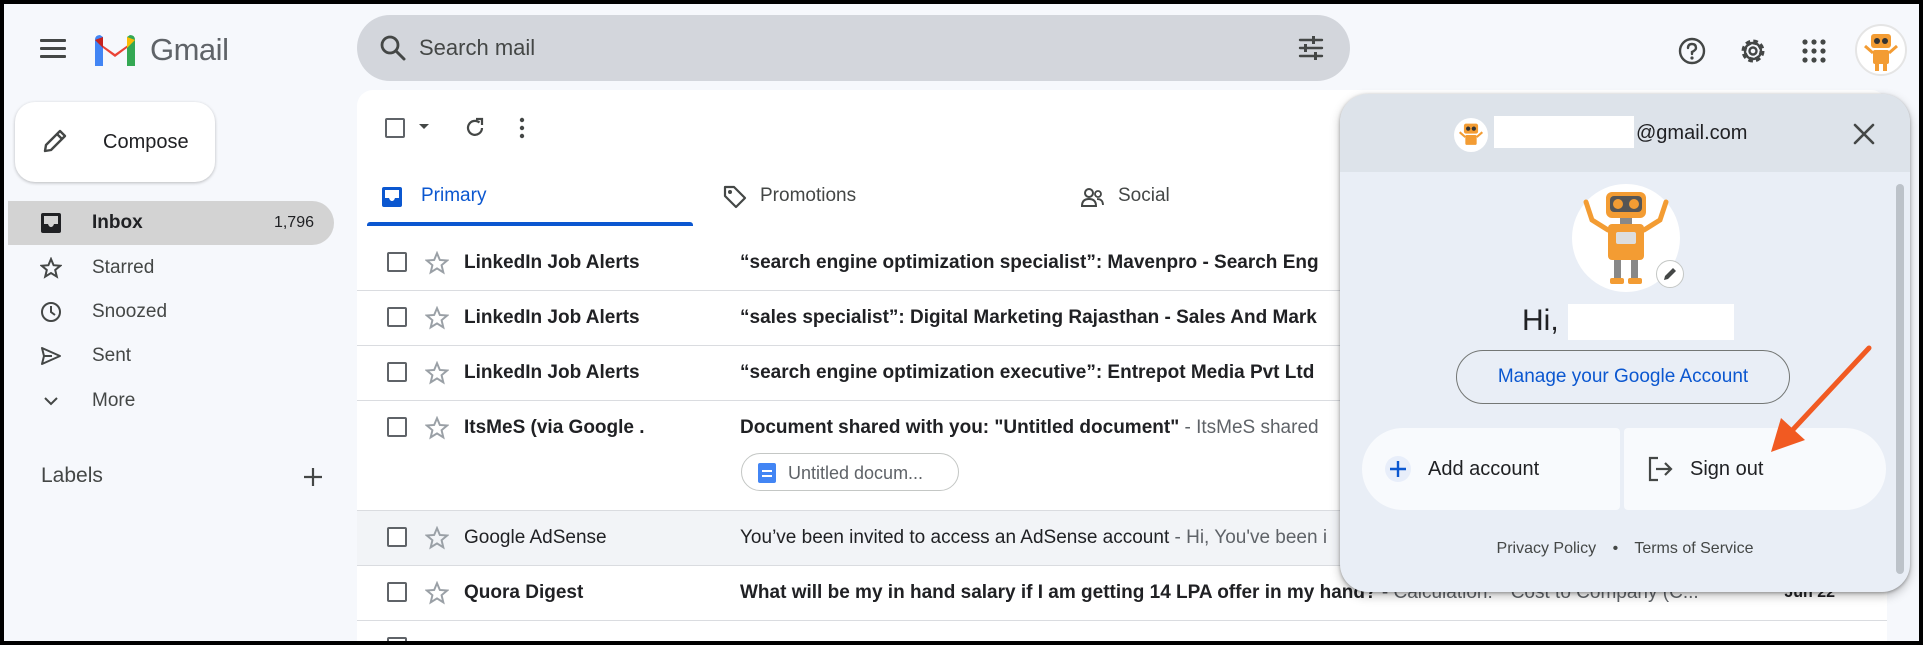 This screenshot has width=1923, height=645. I want to click on sidebar-item-snoozed: Snoozed, so click(169, 312).